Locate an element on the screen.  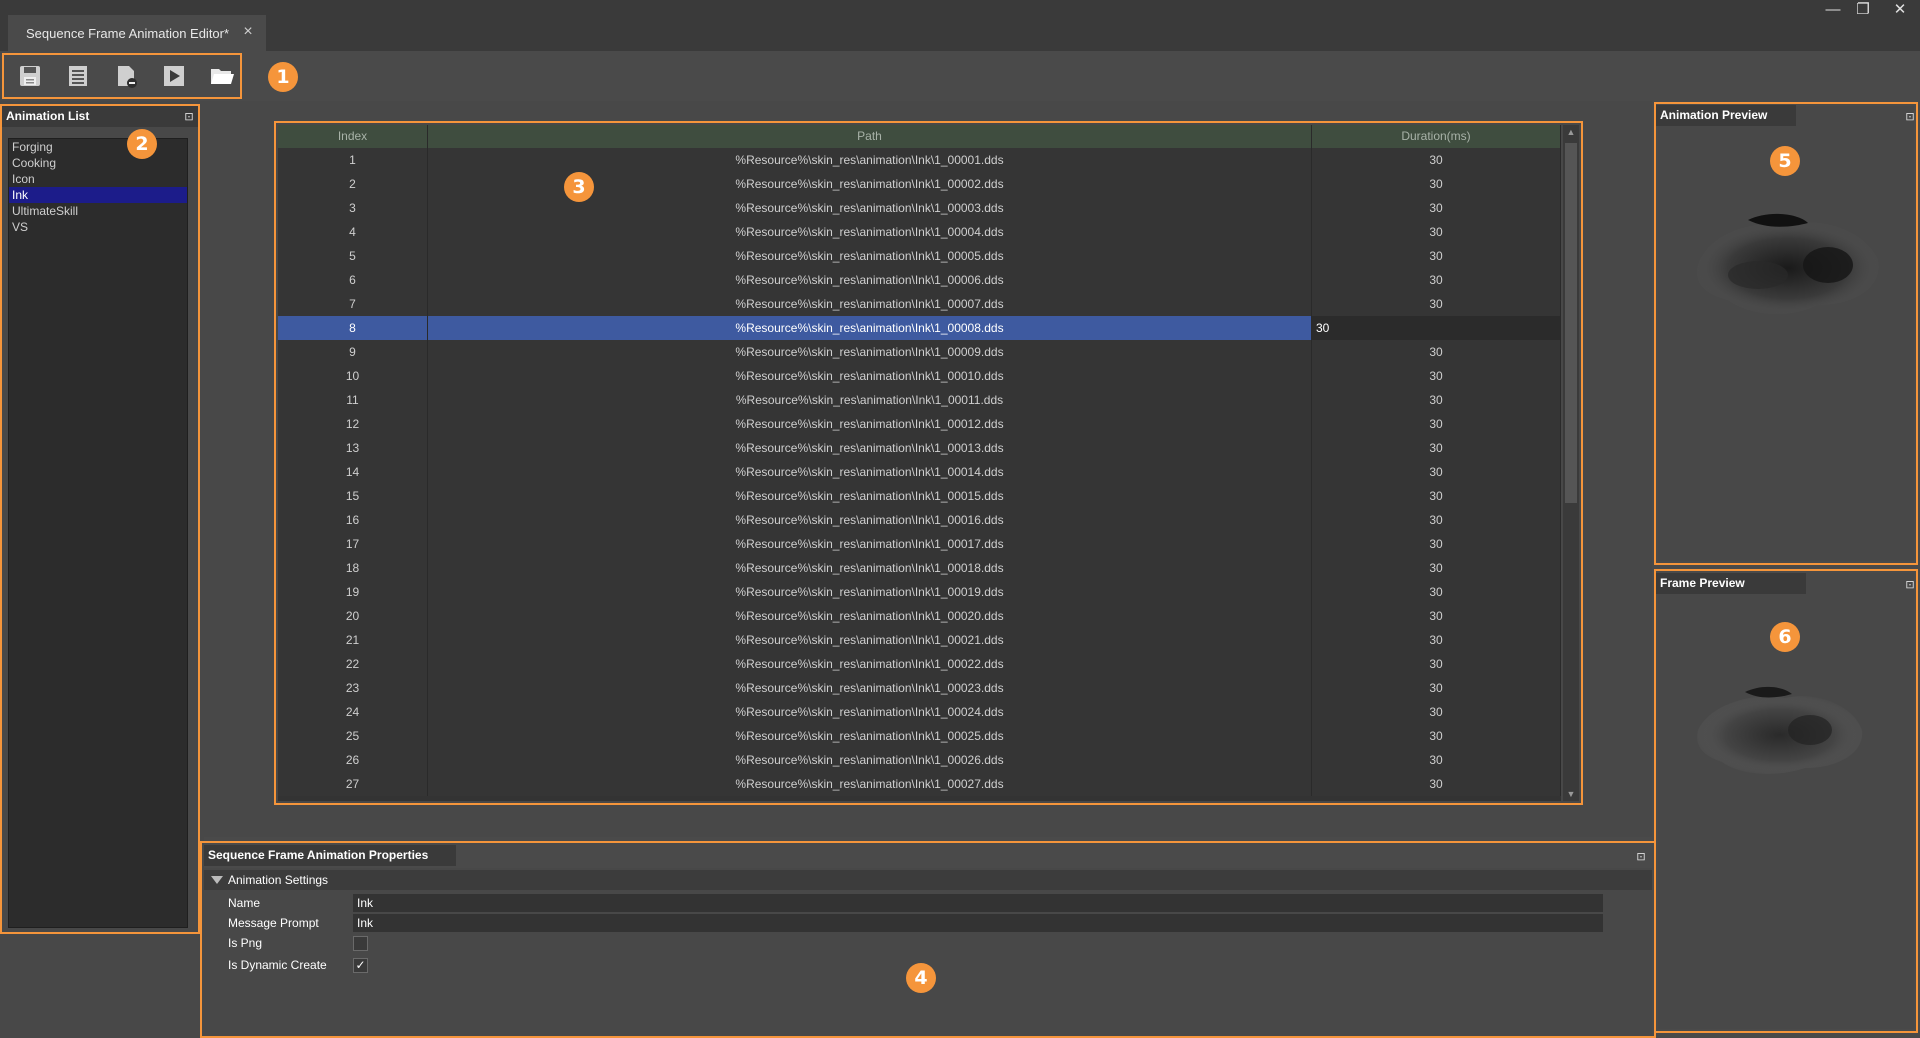
animation-list-item: UltimateSkill is located at coordinates (98, 211).